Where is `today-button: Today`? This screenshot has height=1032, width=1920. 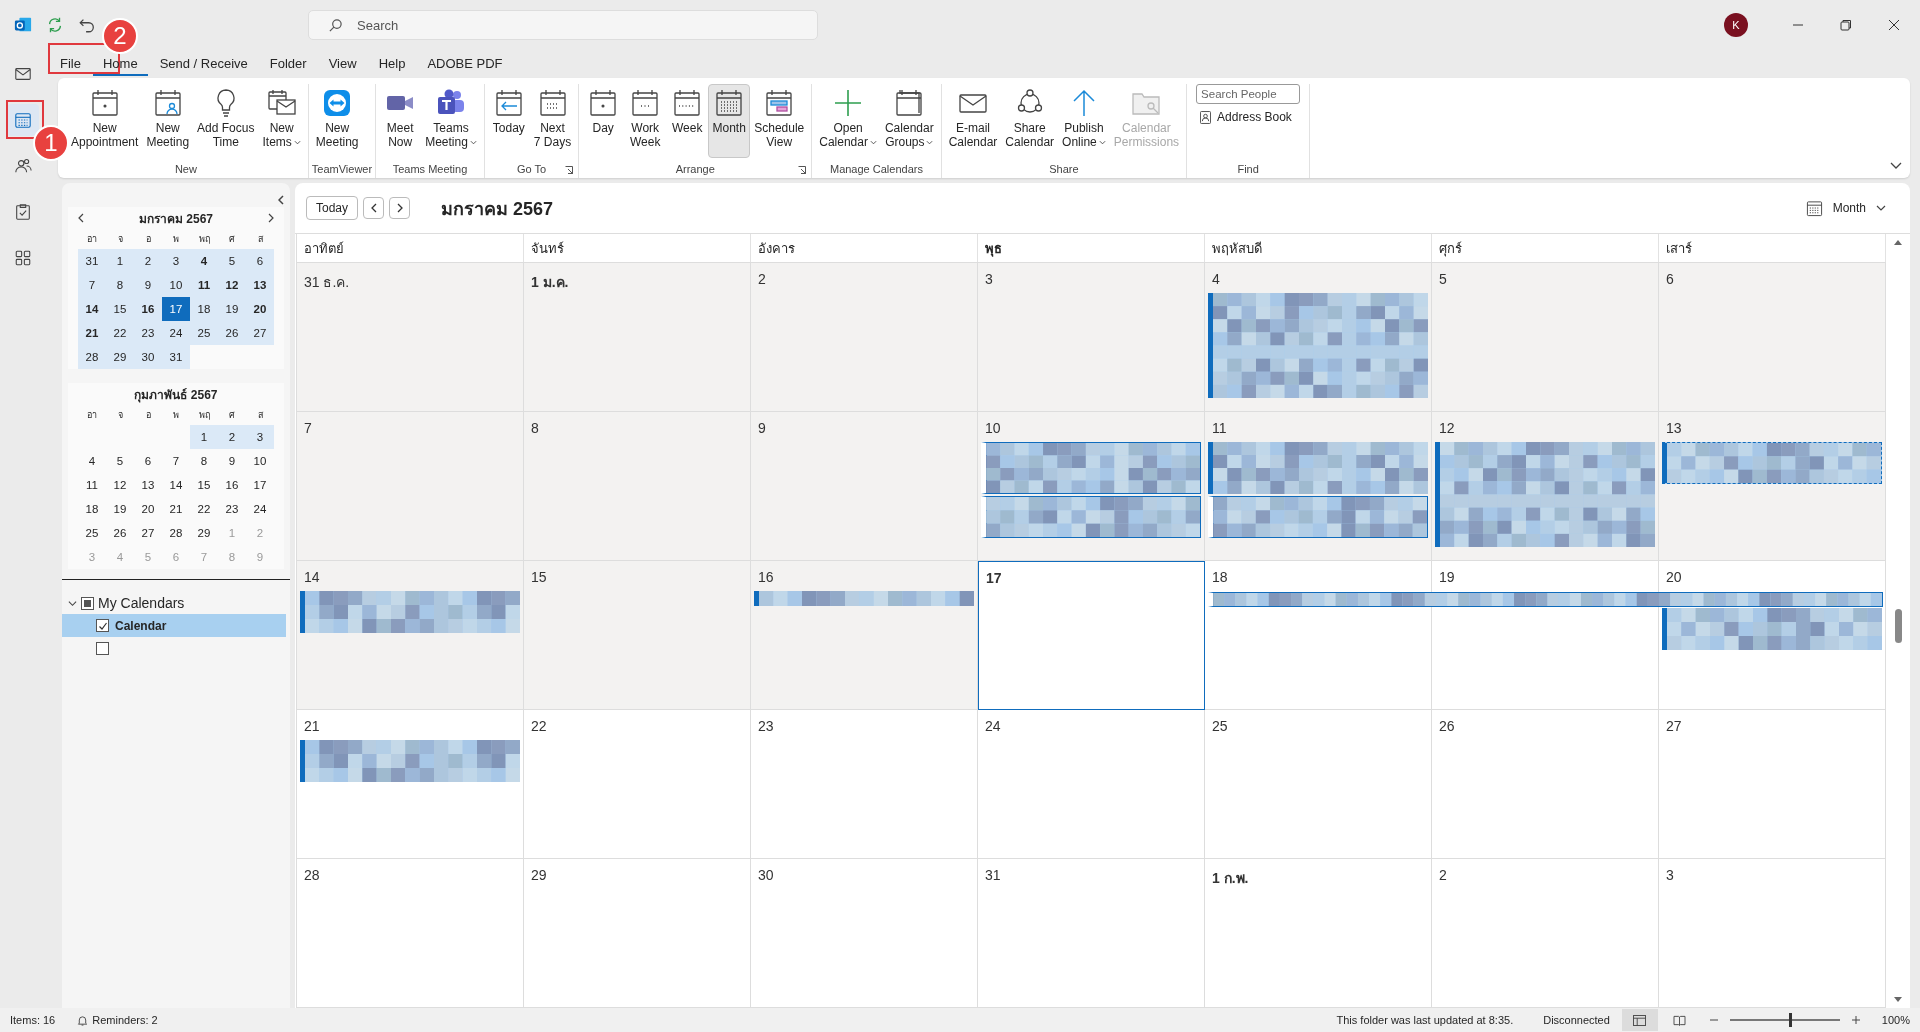
today-button: Today is located at coordinates (332, 208).